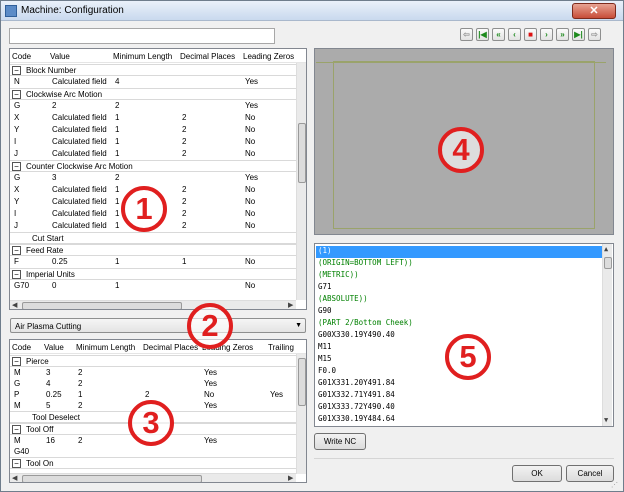  I want to click on process-group: − Pierce, so click(158, 361).